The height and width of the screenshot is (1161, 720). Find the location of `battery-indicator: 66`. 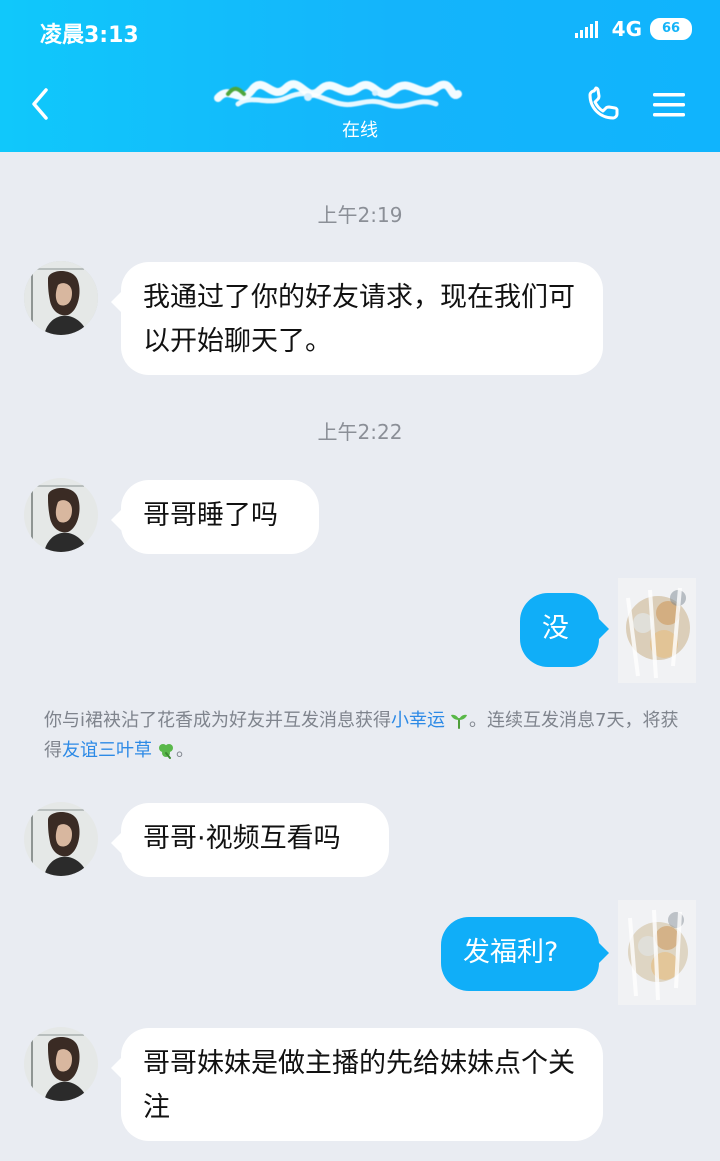

battery-indicator: 66 is located at coordinates (671, 29).